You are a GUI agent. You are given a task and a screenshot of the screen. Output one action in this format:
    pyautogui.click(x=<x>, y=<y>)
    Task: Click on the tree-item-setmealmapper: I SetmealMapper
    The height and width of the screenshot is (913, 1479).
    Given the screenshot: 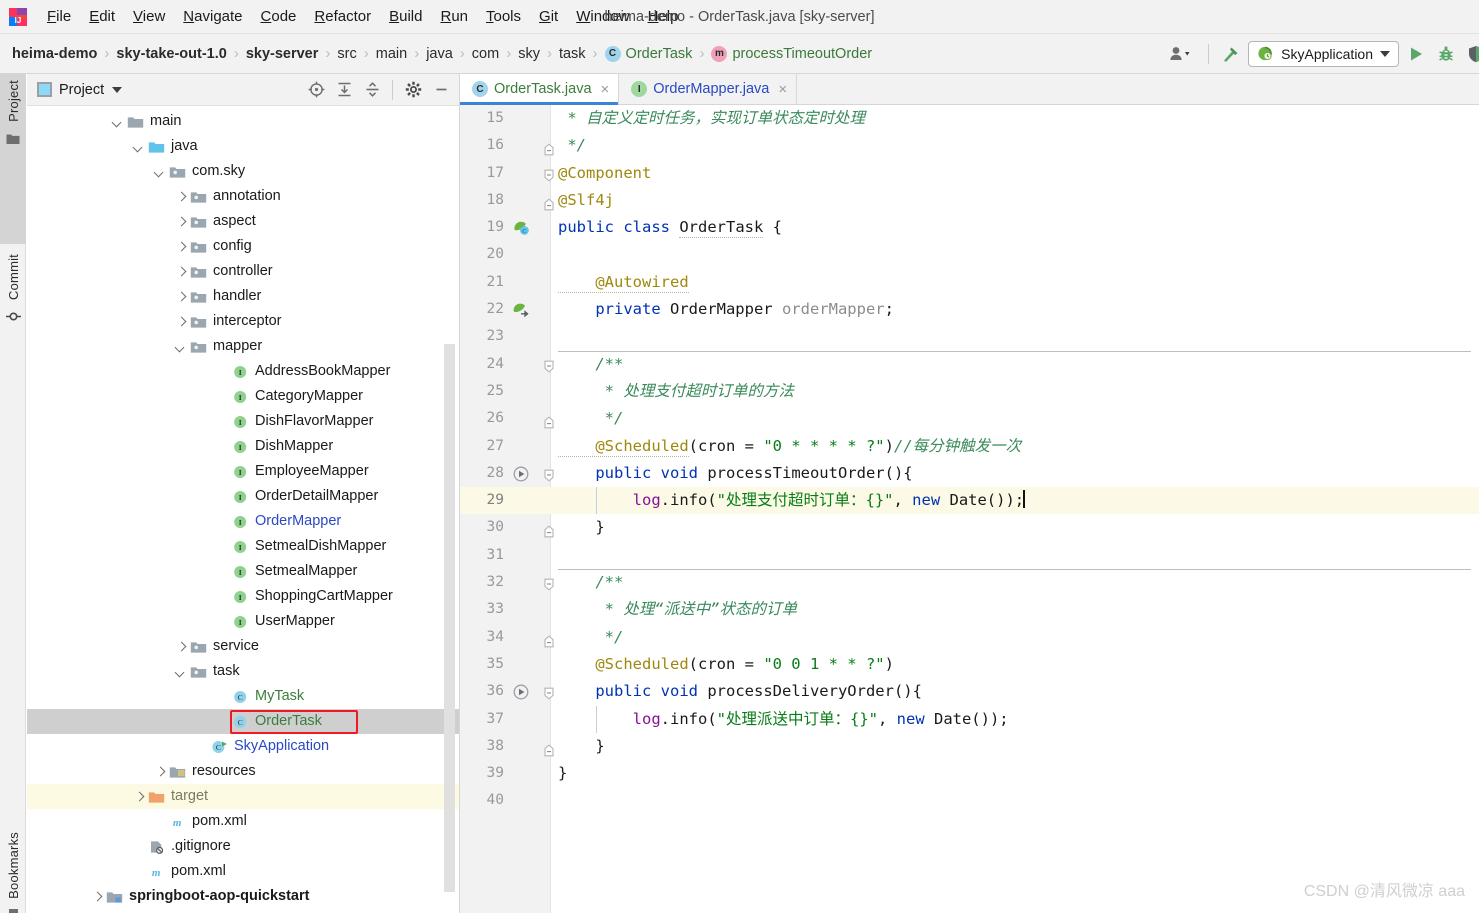 What is the action you would take?
    pyautogui.click(x=243, y=571)
    